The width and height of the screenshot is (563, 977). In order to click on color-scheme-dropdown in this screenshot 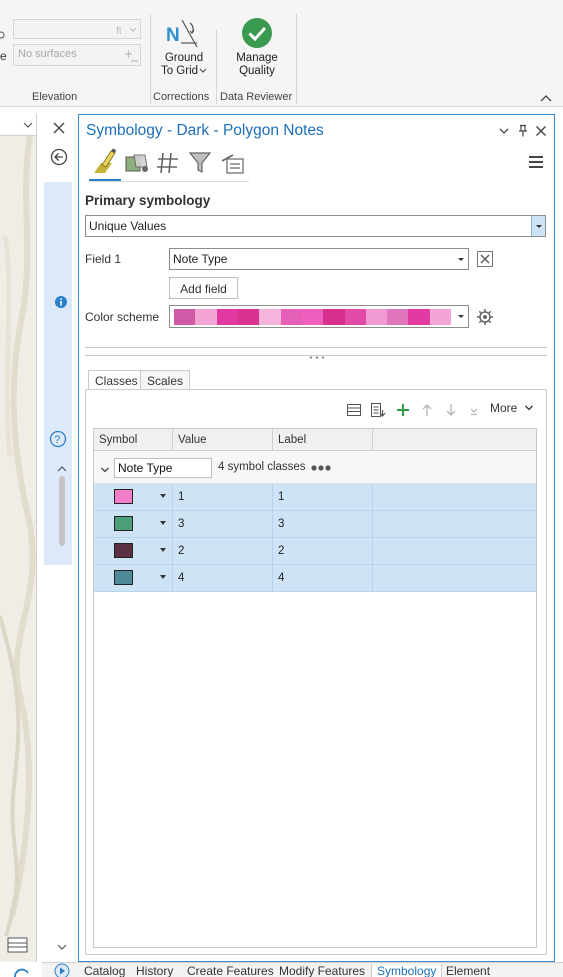, I will do `click(319, 316)`.